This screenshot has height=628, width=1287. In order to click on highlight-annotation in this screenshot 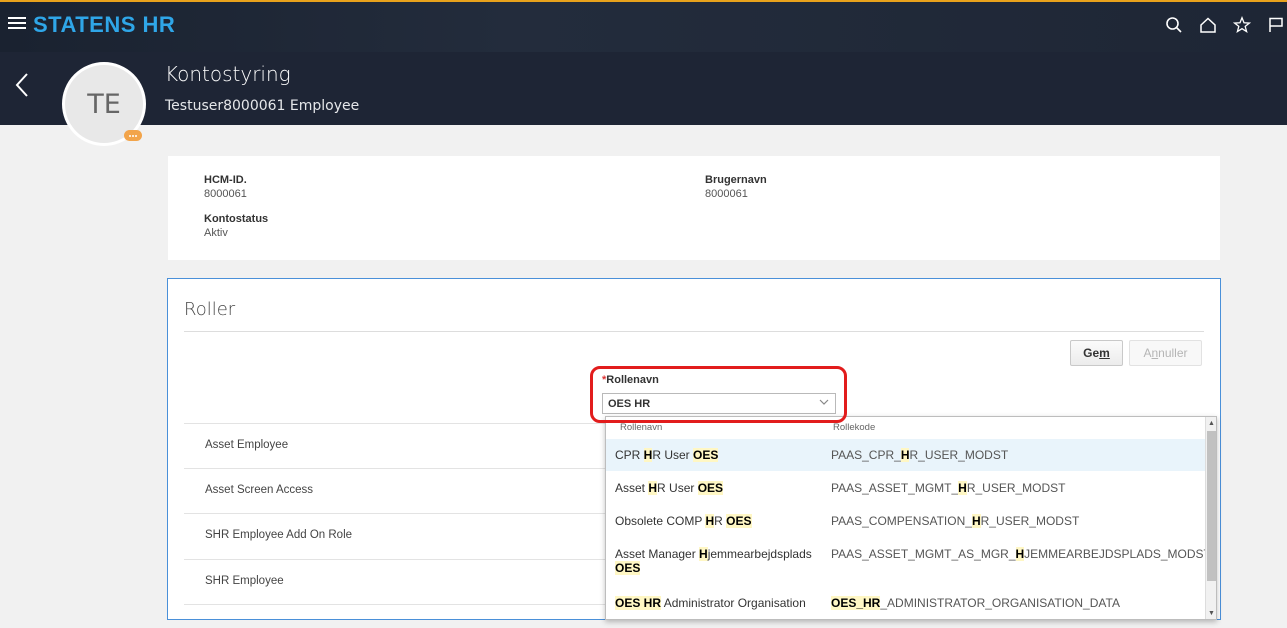, I will do `click(718, 394)`.